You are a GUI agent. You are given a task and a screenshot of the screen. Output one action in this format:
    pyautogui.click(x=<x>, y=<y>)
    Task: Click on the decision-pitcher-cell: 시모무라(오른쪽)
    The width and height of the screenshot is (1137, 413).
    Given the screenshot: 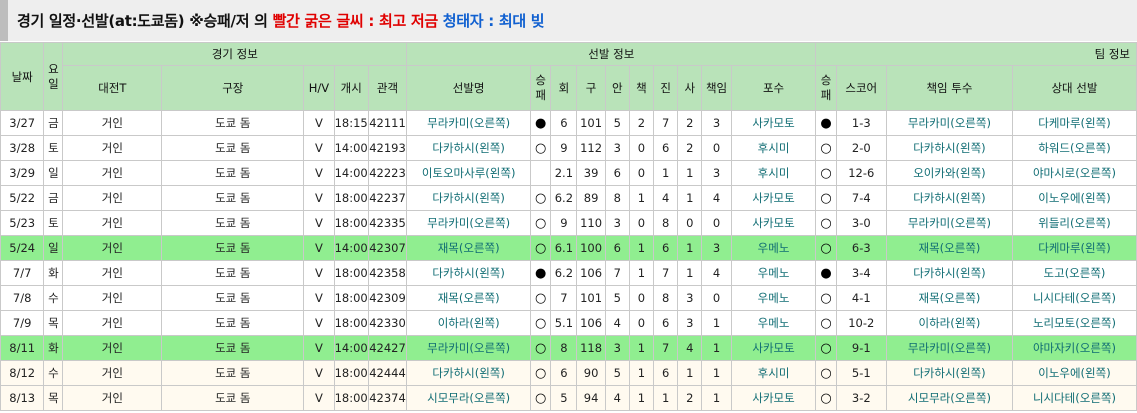 What is the action you would take?
    pyautogui.click(x=949, y=398)
    